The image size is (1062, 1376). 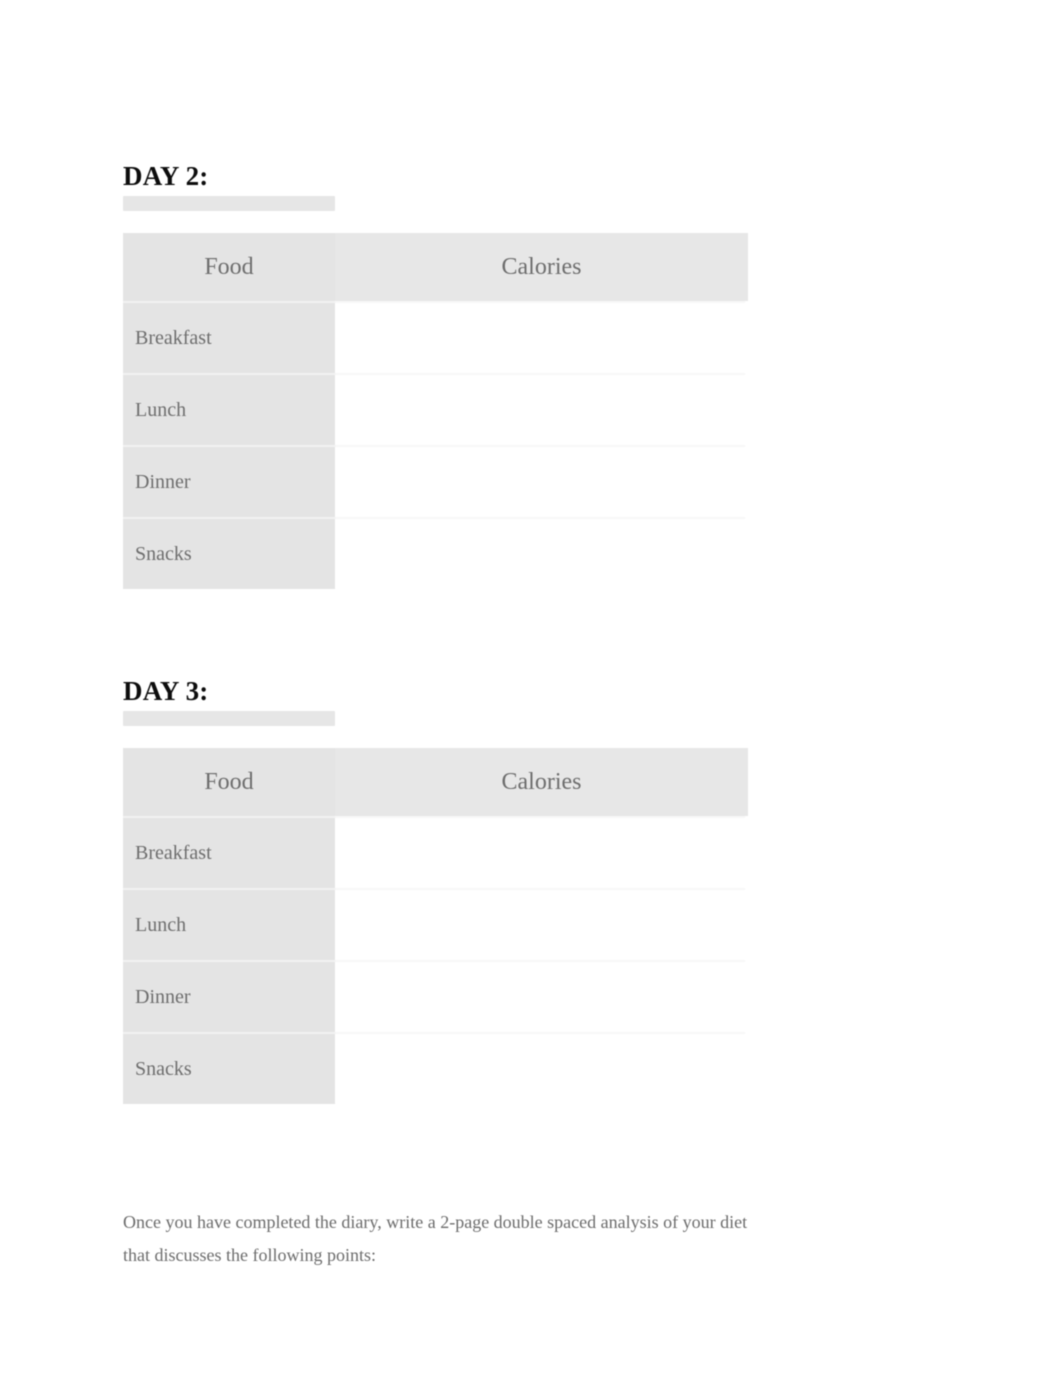 I want to click on day-3-table-body: Breakfast Lunch Dinner Snacks, so click(x=437, y=960).